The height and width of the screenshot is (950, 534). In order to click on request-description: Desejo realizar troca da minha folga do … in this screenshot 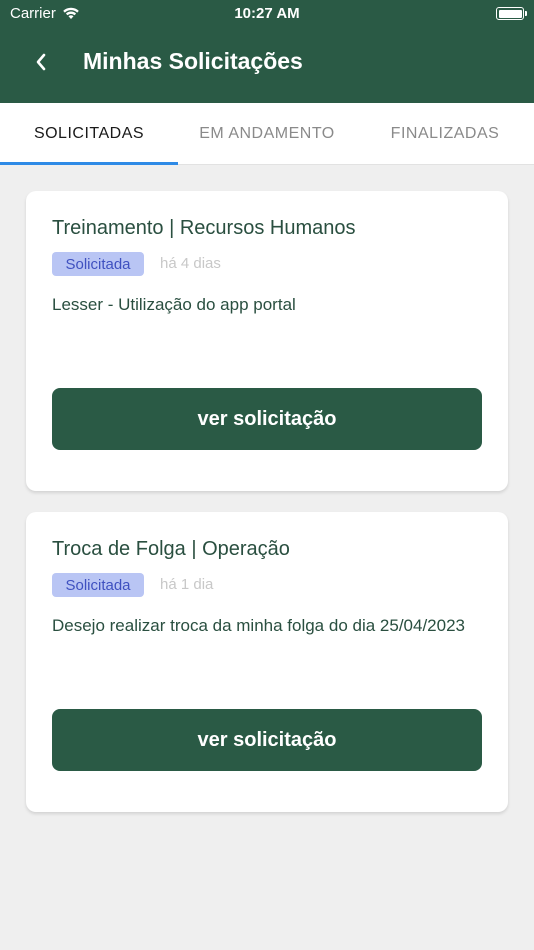, I will do `click(258, 625)`.